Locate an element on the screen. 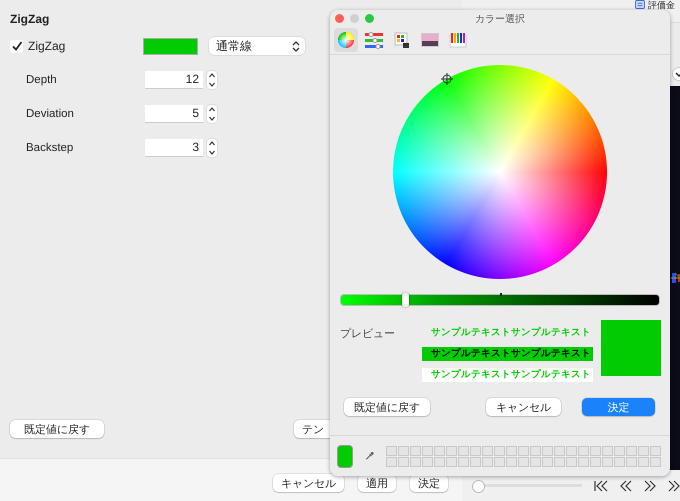 Image resolution: width=680 pixels, height=501 pixels. preview-swatch is located at coordinates (631, 348).